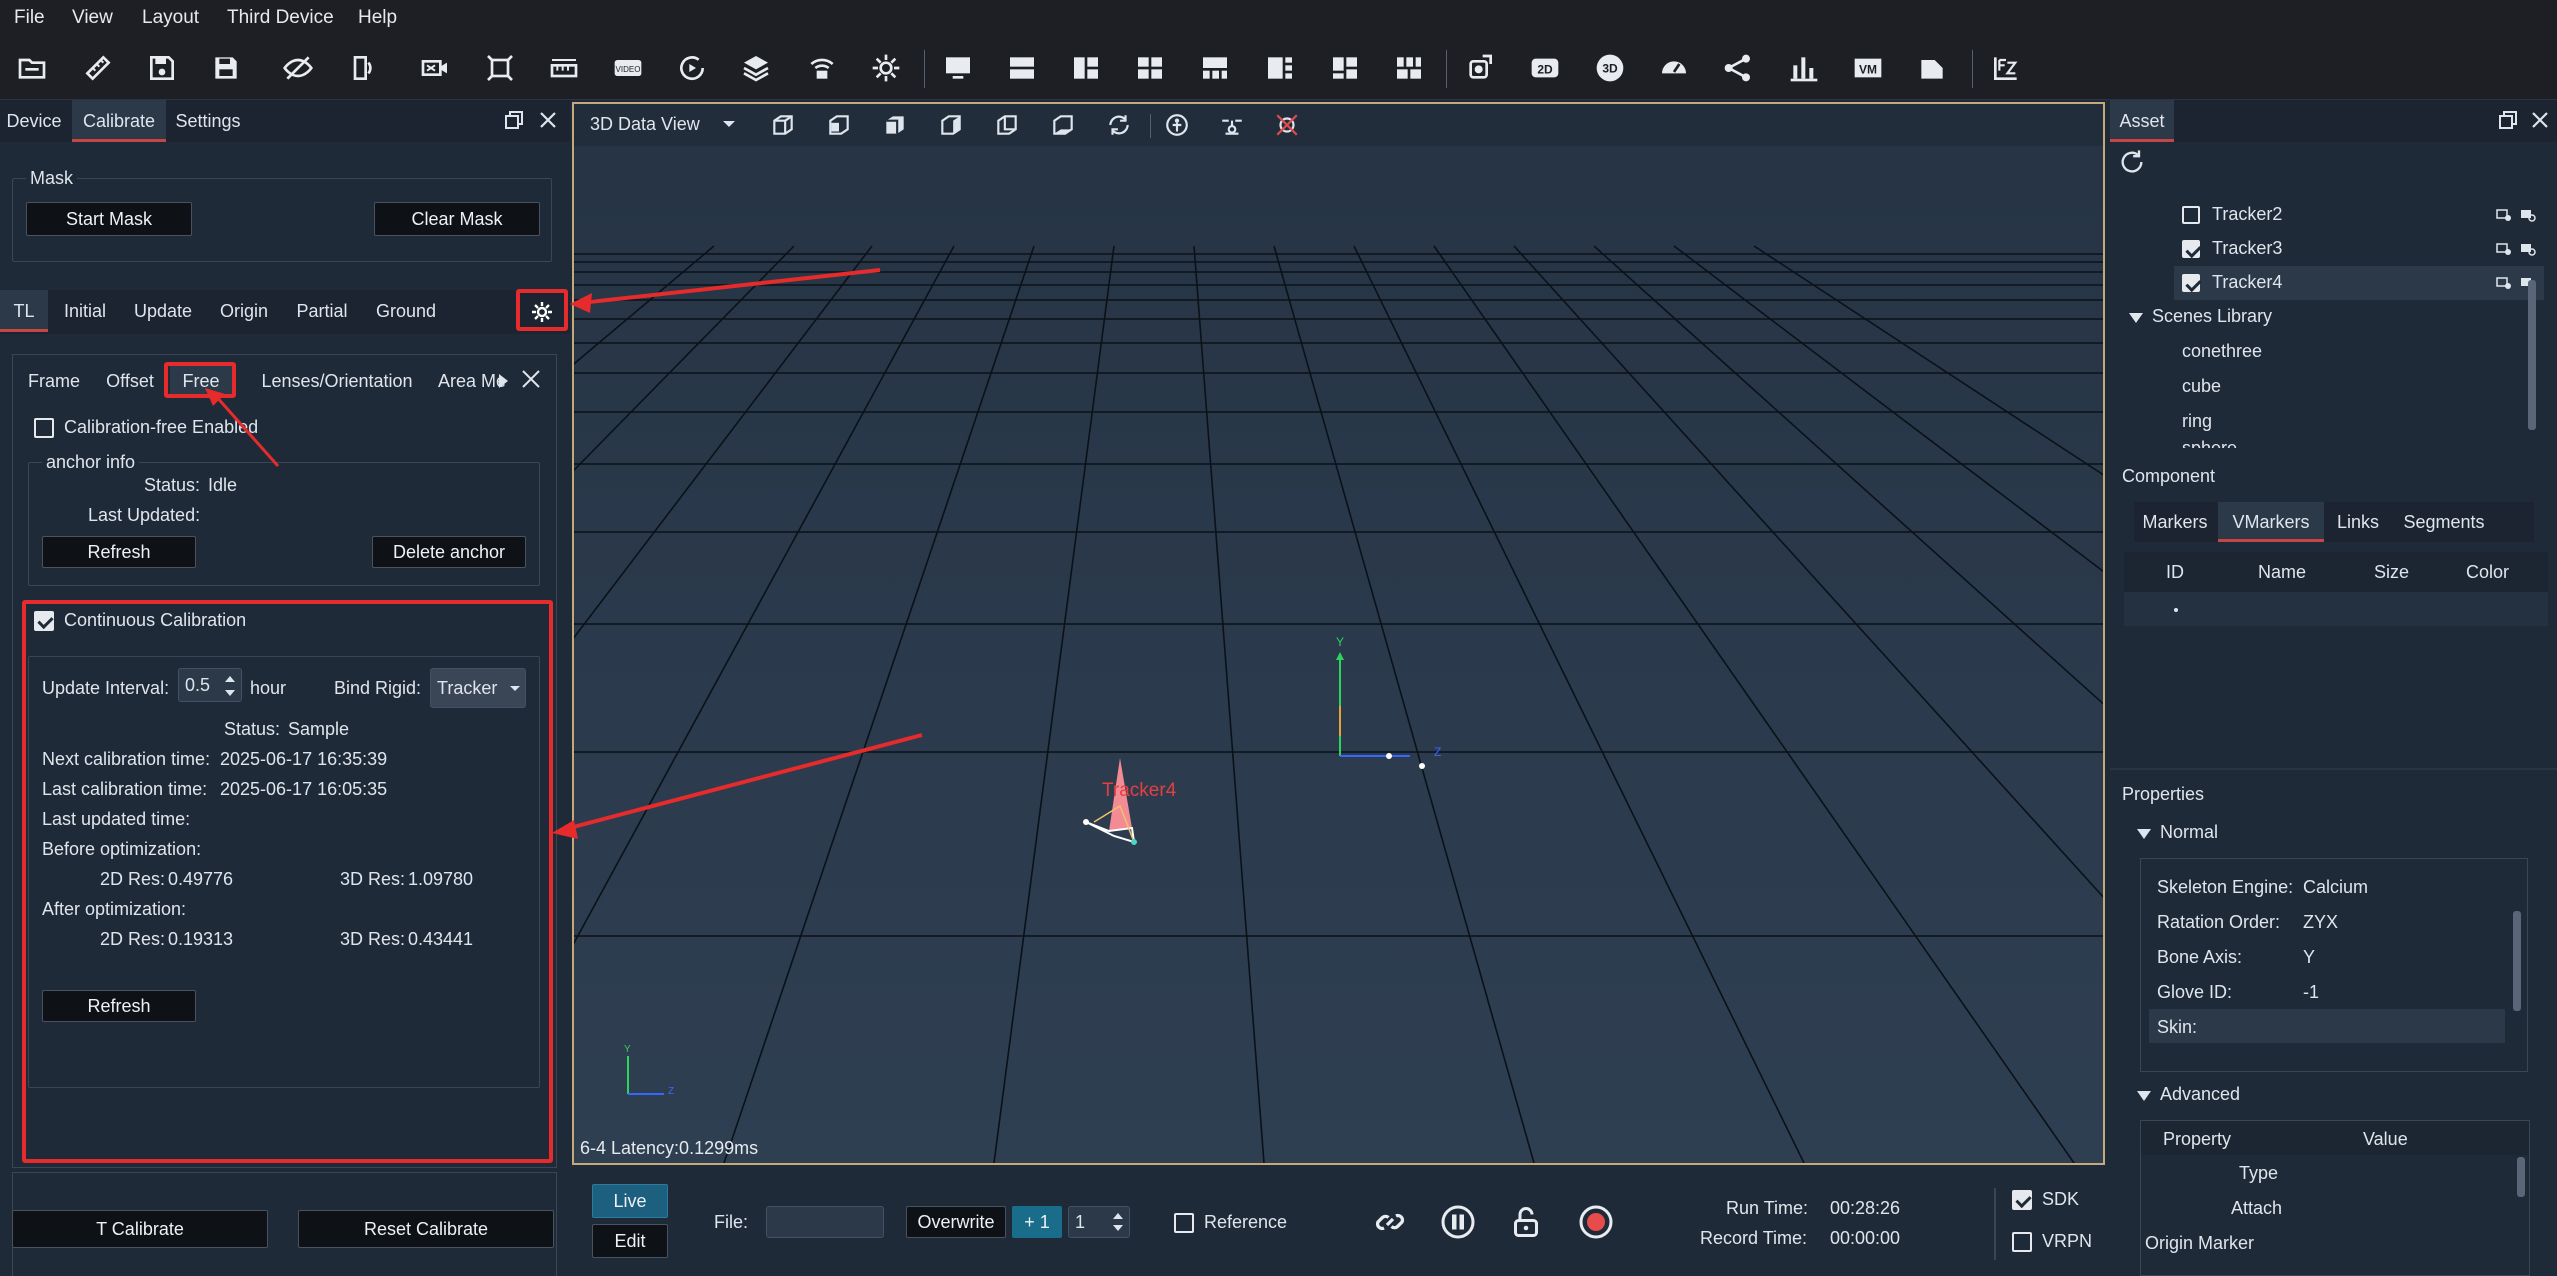  Describe the element at coordinates (500, 68) in the screenshot. I see `crop-icon` at that location.